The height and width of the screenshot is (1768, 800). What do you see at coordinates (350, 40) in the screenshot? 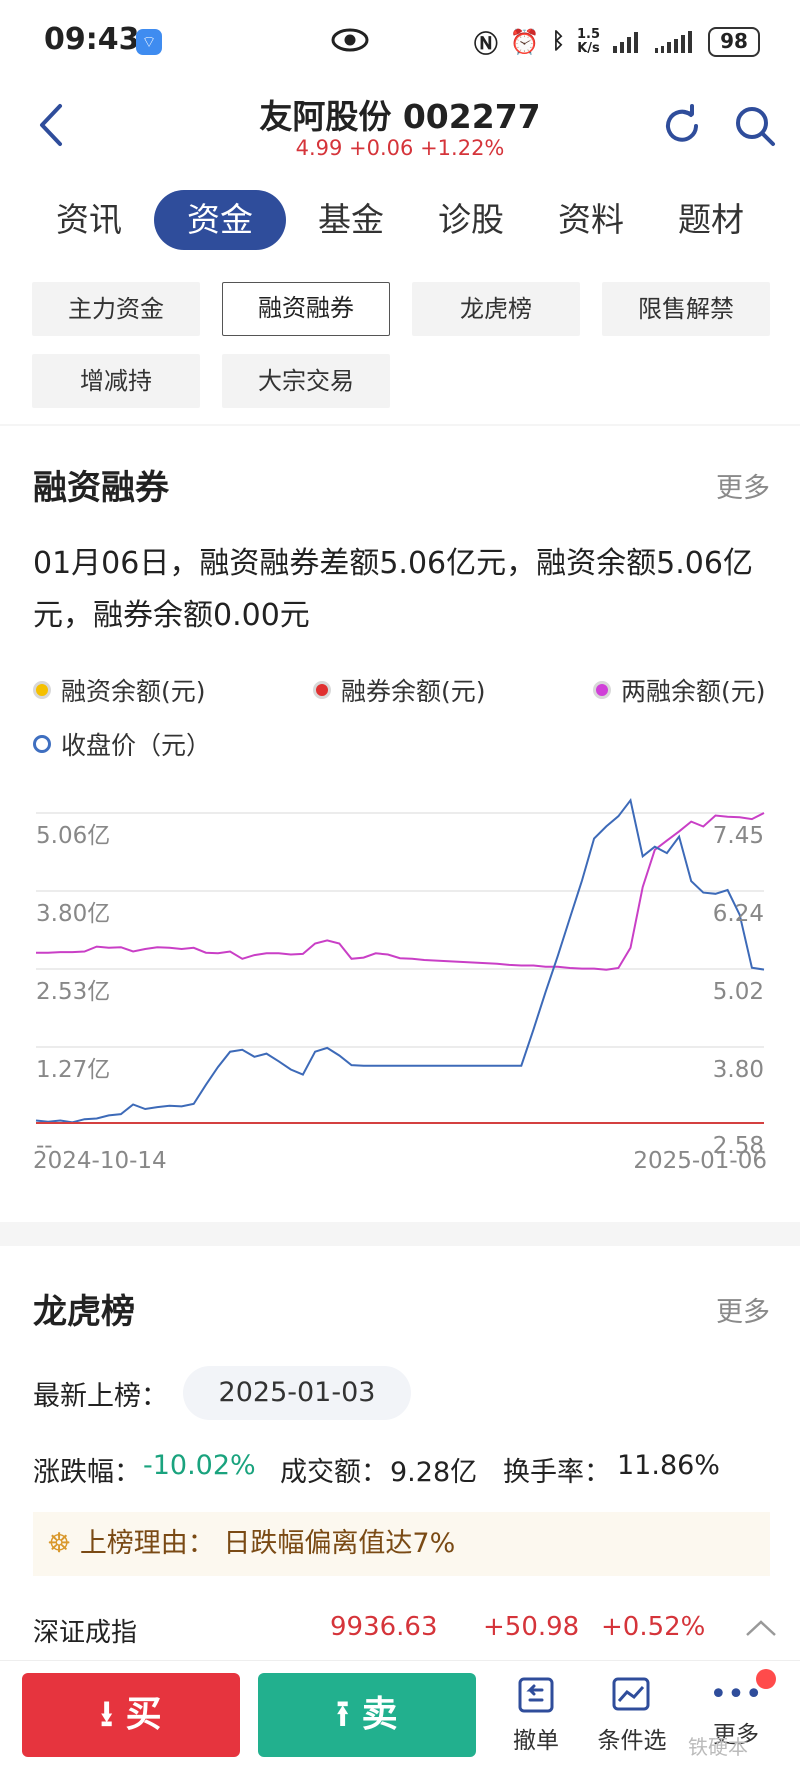
I see `eye-icon` at bounding box center [350, 40].